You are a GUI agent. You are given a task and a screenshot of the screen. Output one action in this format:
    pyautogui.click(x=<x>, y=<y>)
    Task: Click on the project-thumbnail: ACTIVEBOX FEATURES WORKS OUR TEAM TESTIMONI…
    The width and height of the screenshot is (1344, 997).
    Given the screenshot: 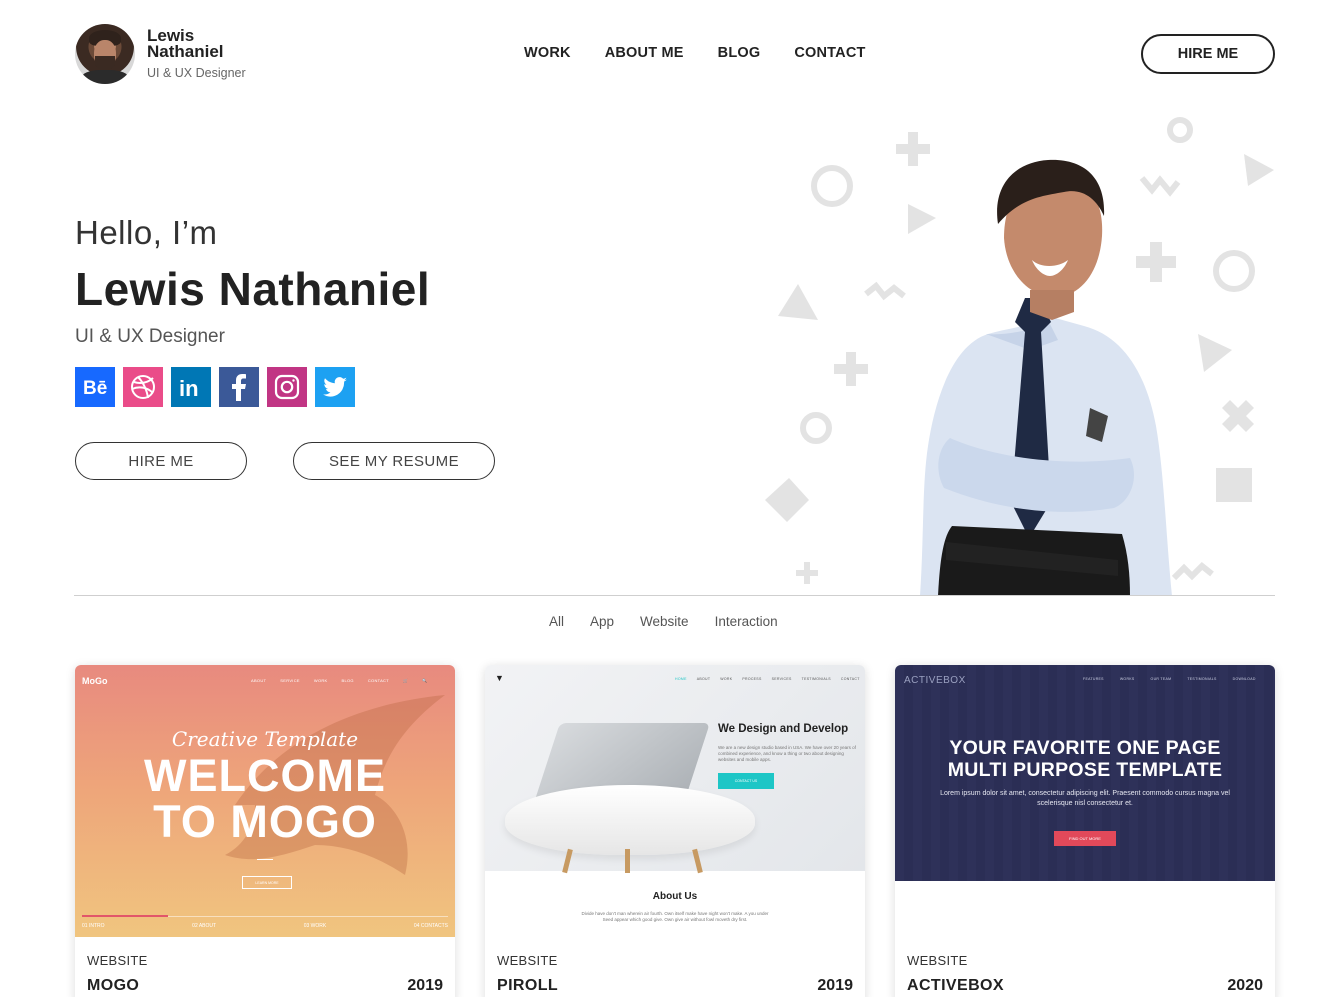 What is the action you would take?
    pyautogui.click(x=1085, y=801)
    